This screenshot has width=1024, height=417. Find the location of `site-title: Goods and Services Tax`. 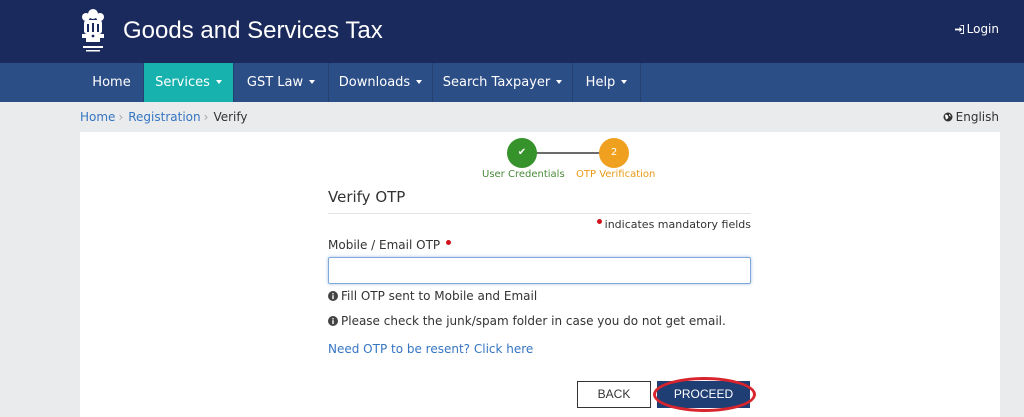

site-title: Goods and Services Tax is located at coordinates (253, 30).